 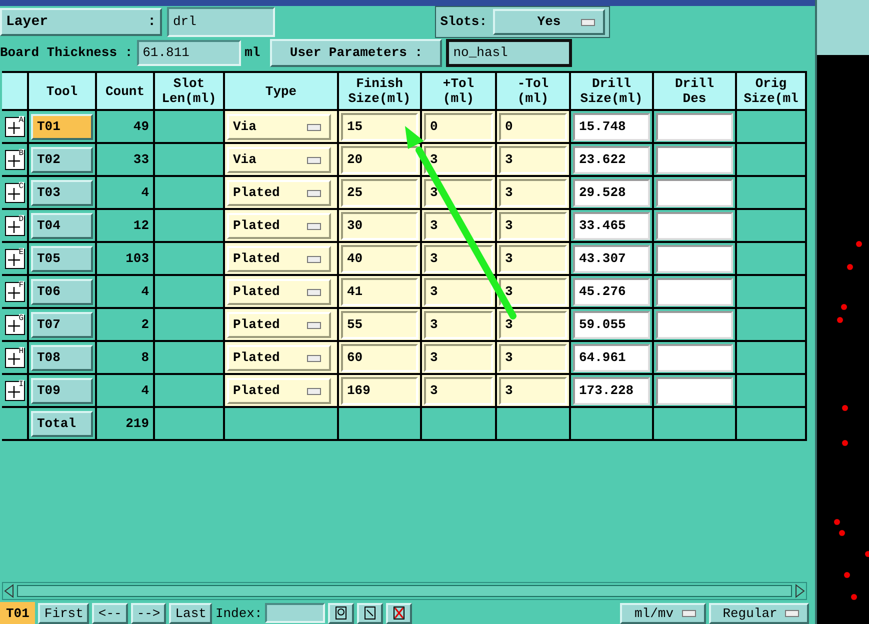 I want to click on navigation-button: -->, so click(x=148, y=613).